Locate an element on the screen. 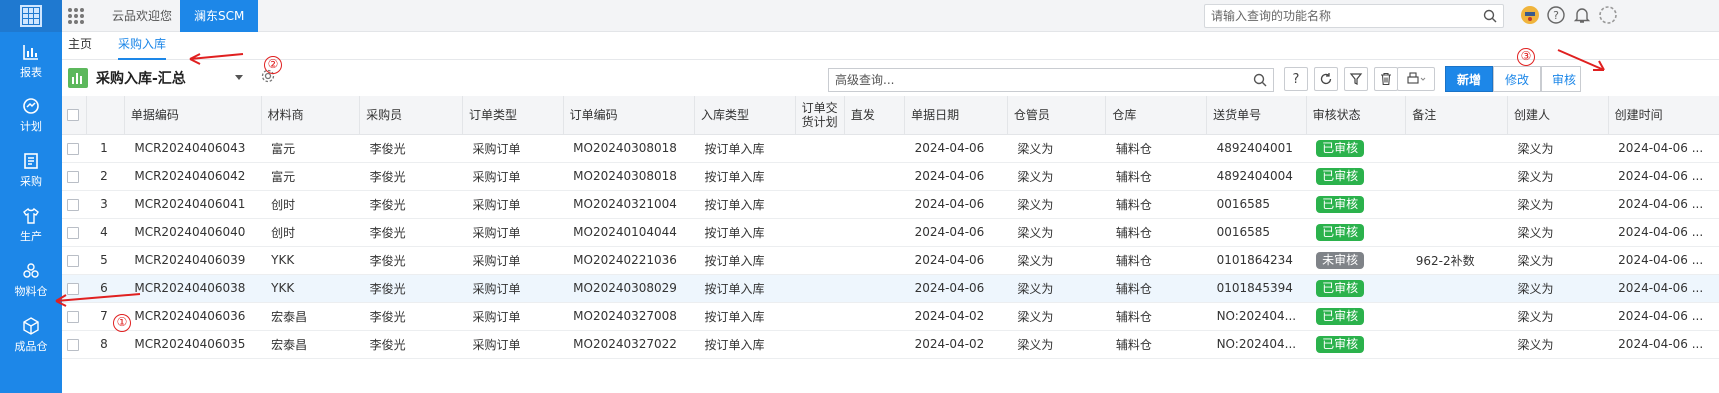 This screenshot has height=393, width=1719. cell-warehouse: 辅料仓 is located at coordinates (1156, 316).